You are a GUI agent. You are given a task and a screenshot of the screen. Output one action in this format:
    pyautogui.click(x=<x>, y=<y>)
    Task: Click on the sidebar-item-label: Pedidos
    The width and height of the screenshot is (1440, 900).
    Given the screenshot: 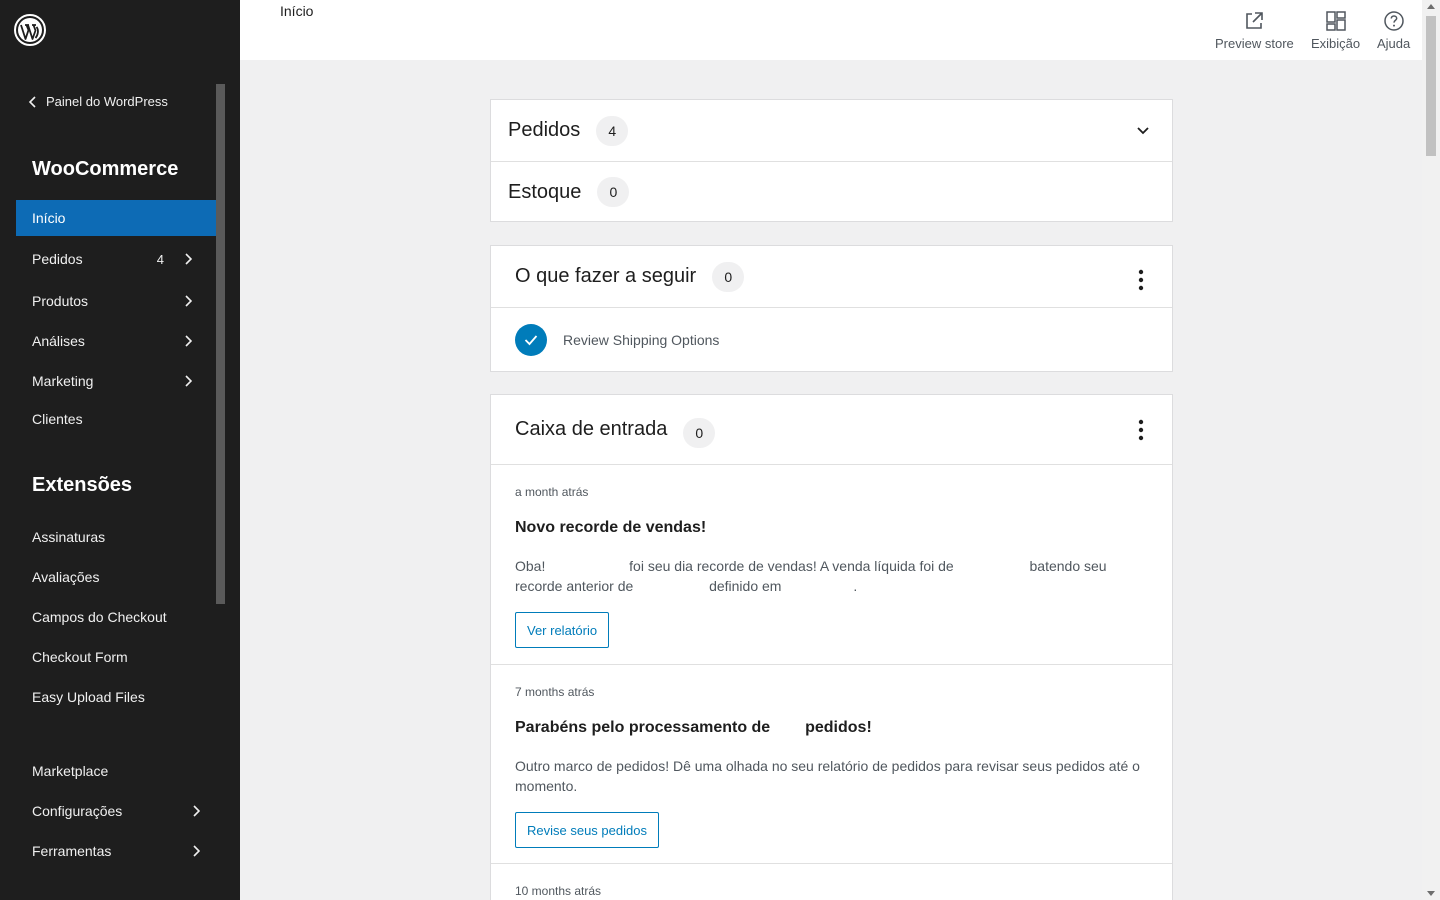 What is the action you would take?
    pyautogui.click(x=57, y=259)
    